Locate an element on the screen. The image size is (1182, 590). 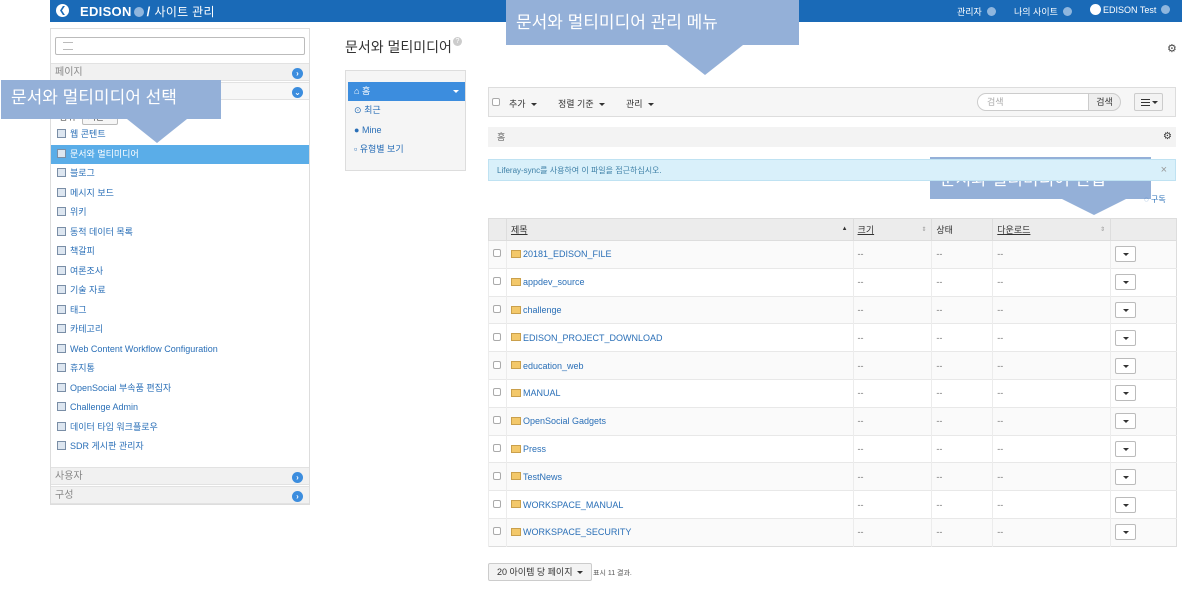
folder-name-link: appdev_source is located at coordinates (554, 282).